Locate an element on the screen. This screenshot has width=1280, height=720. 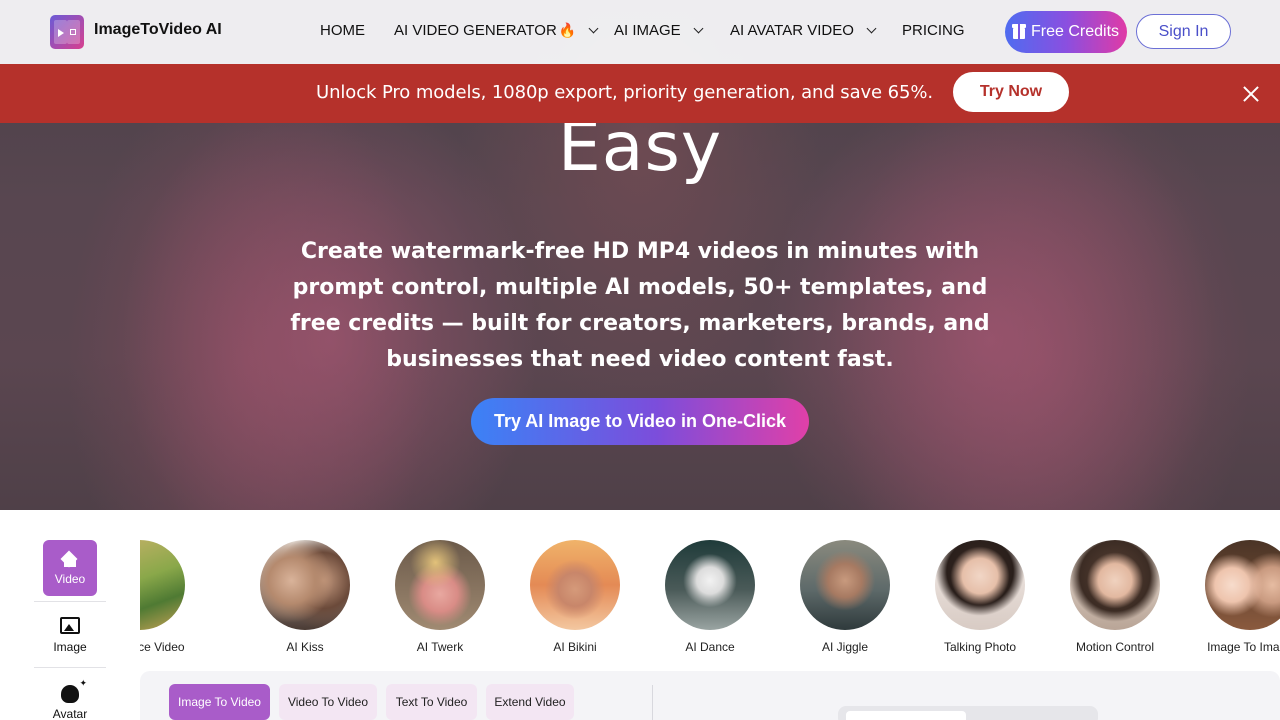
sidebar-divider is located at coordinates (70, 667).